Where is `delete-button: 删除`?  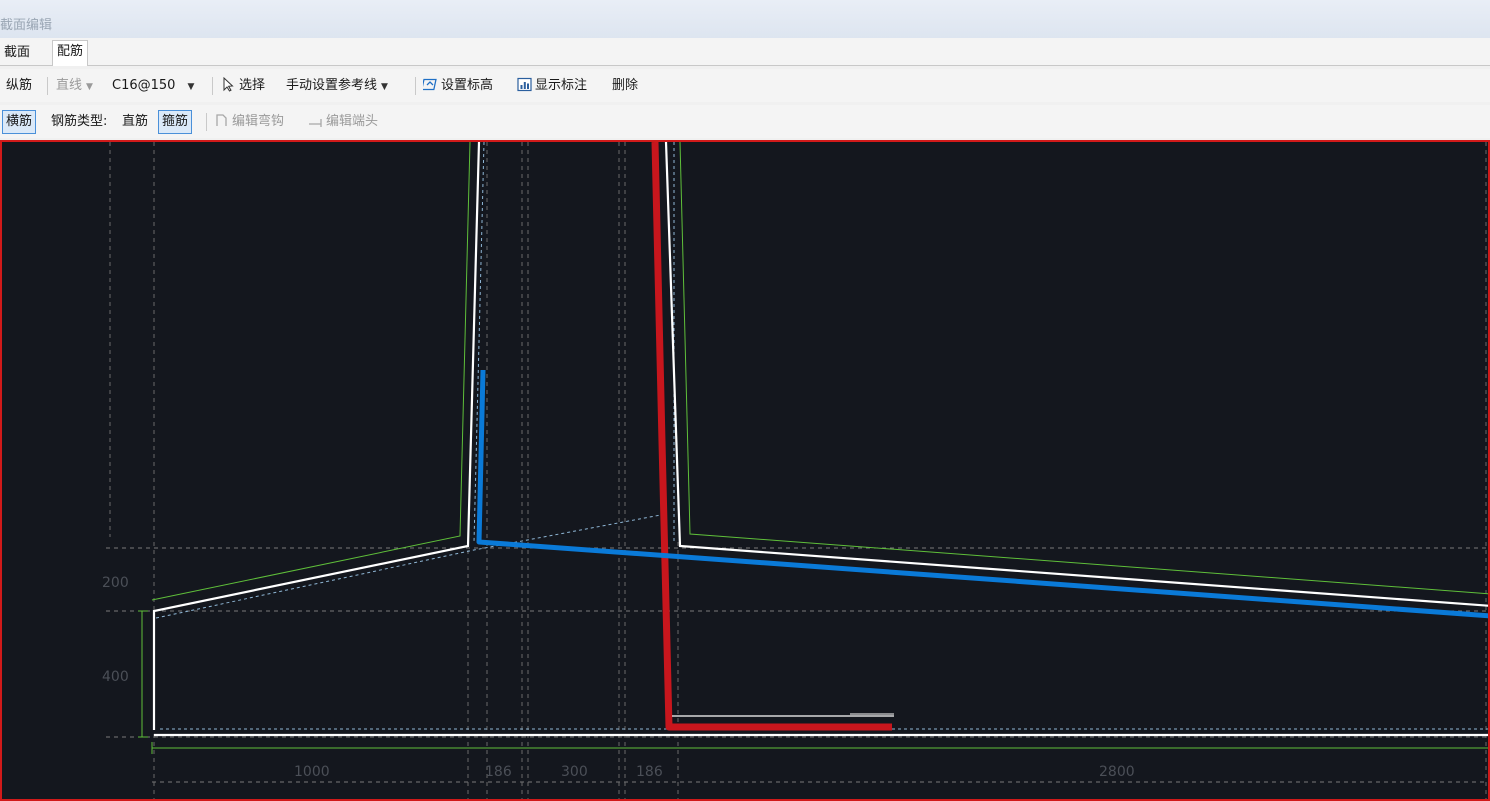 delete-button: 删除 is located at coordinates (625, 86).